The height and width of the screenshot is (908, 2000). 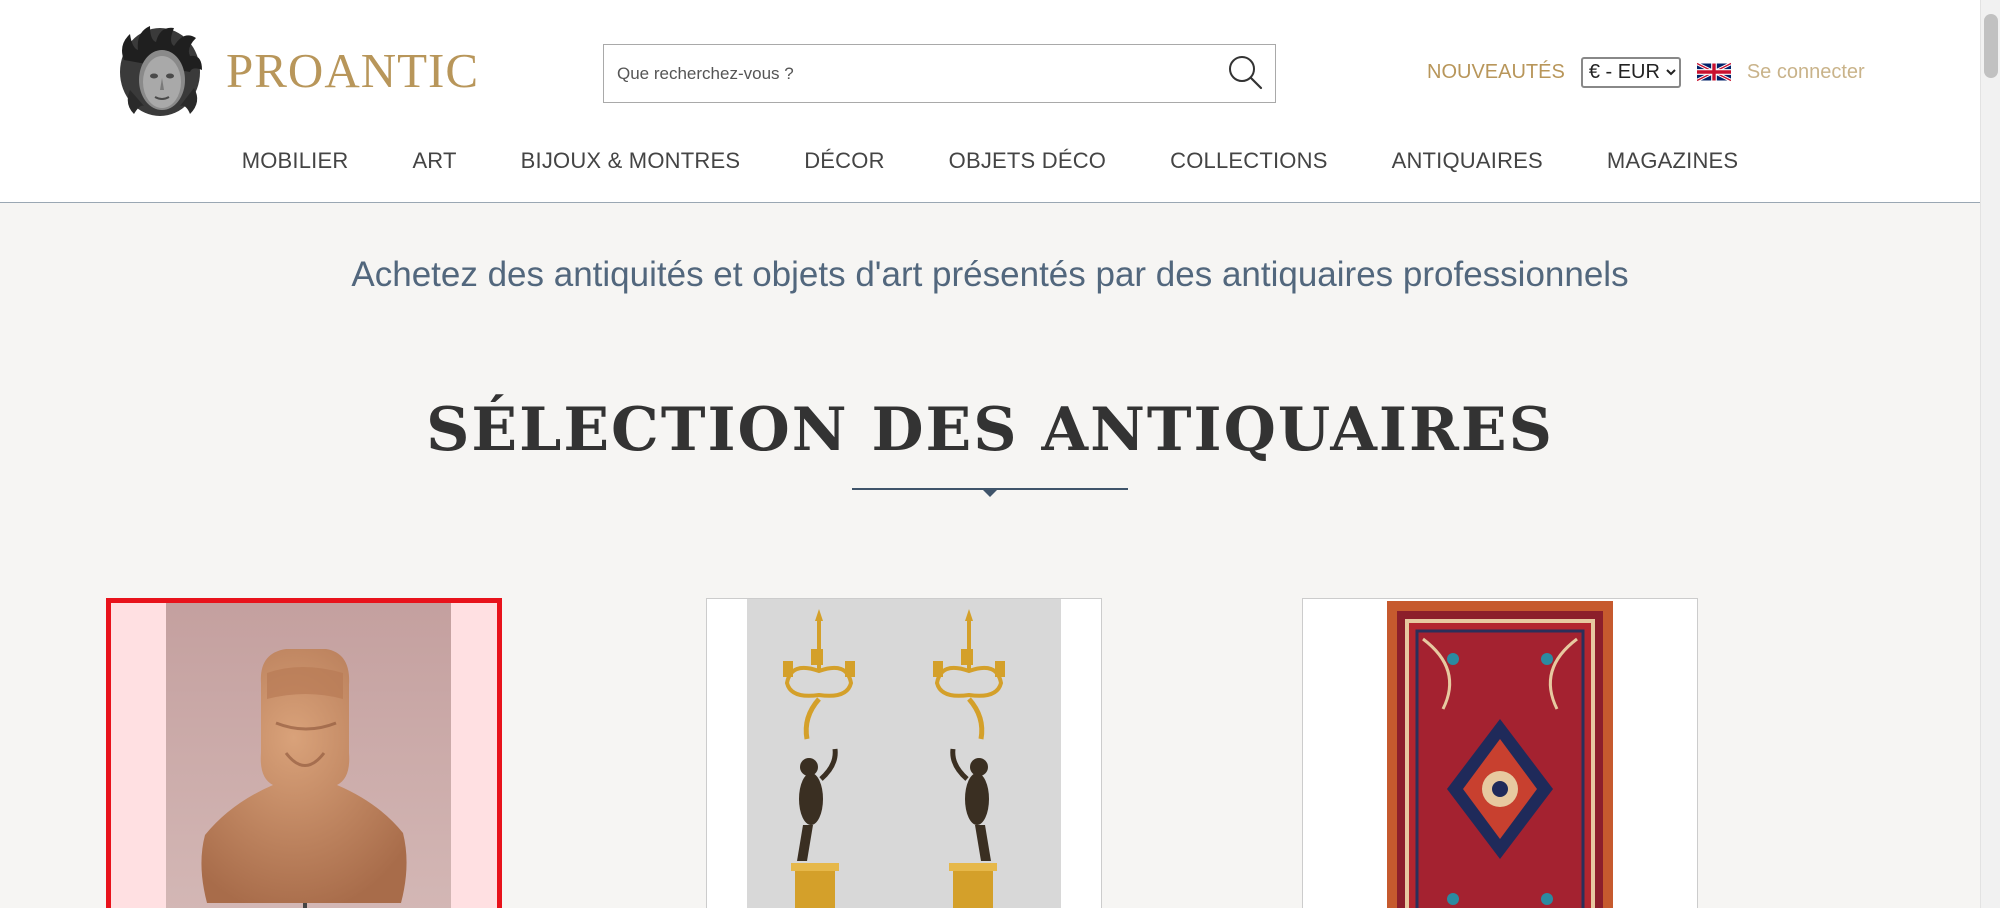 I want to click on uk-flag-icon, so click(x=1713, y=72).